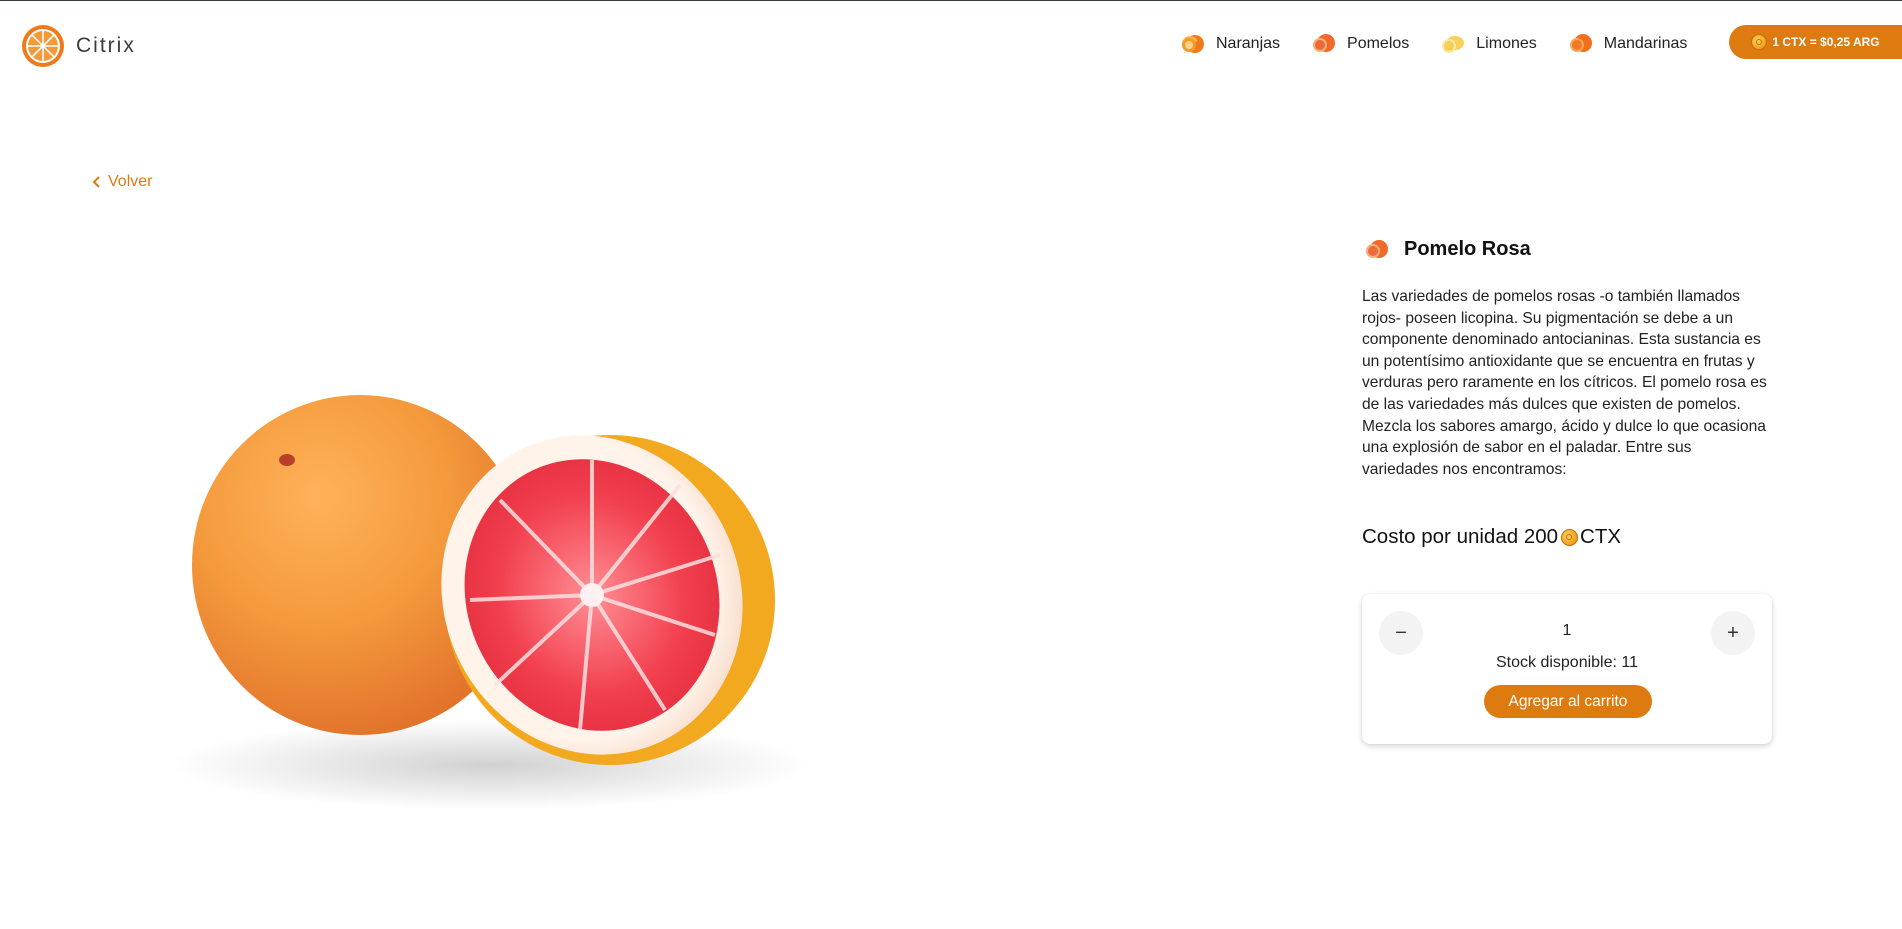 Image resolution: width=1902 pixels, height=929 pixels. I want to click on nav-item-mandarinas: Mandarinas, so click(1627, 44).